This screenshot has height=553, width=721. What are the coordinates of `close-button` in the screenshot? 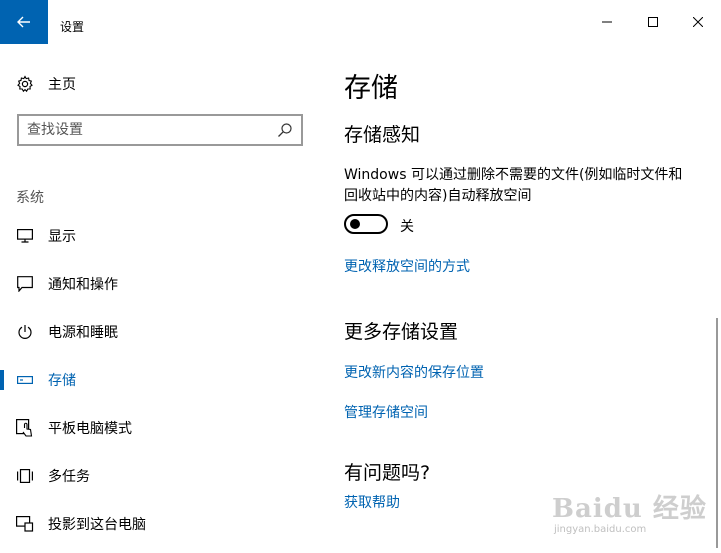 It's located at (698, 22).